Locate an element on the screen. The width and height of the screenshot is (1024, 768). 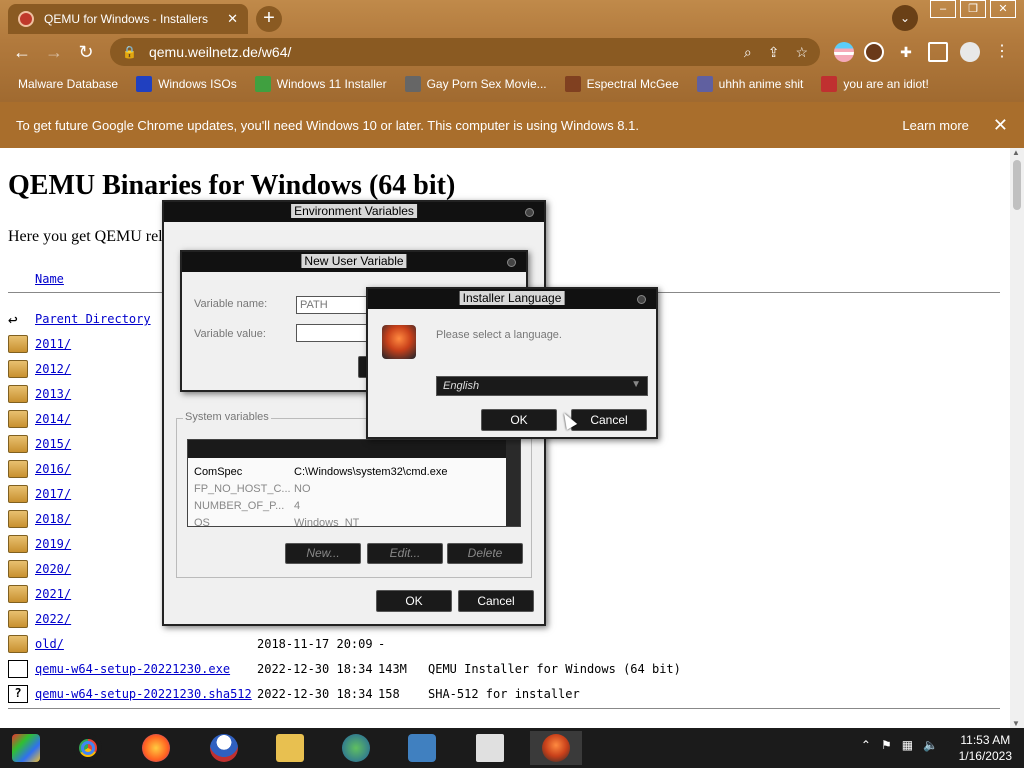
tab-close-icon: ✕ is located at coordinates (232, 19).